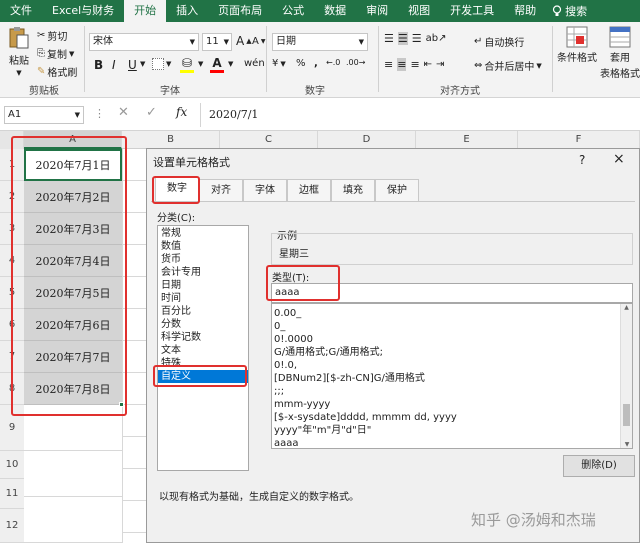 This screenshot has height=543, width=640. I want to click on type-list-item: 0.00_, so click(452, 313).